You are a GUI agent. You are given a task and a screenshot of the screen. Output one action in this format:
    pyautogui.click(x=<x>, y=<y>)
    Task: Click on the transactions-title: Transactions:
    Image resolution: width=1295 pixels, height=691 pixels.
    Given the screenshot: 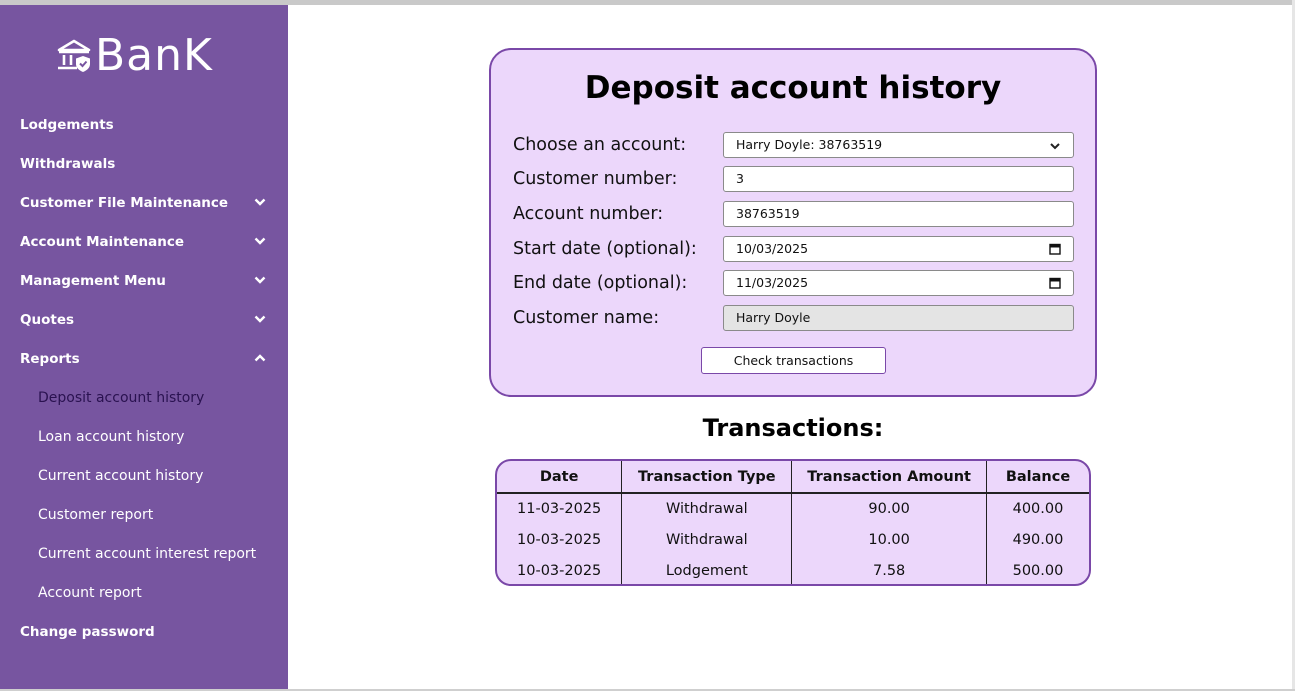 What is the action you would take?
    pyautogui.click(x=793, y=428)
    